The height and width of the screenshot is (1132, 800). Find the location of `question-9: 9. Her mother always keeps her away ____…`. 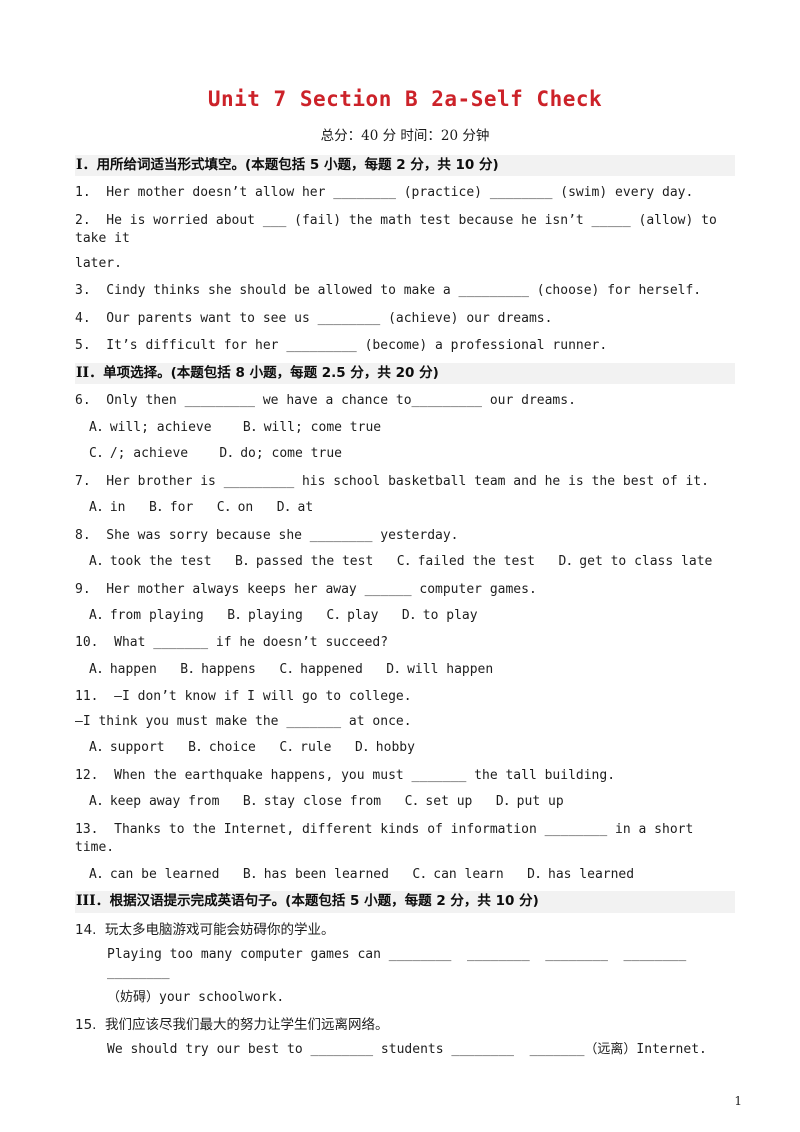

question-9: 9. Her mother always keeps her away ____… is located at coordinates (306, 589).